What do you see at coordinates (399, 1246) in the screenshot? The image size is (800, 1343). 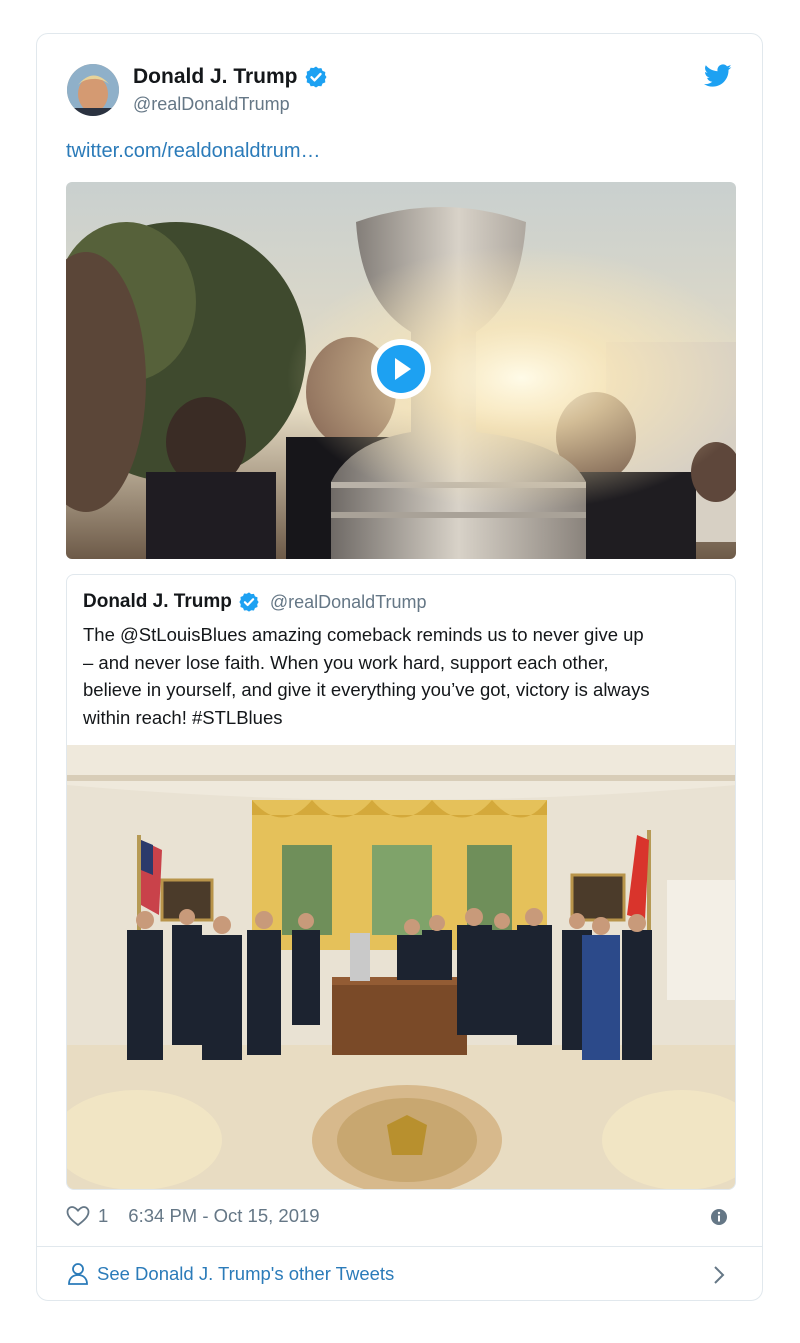 I see `divider` at bounding box center [399, 1246].